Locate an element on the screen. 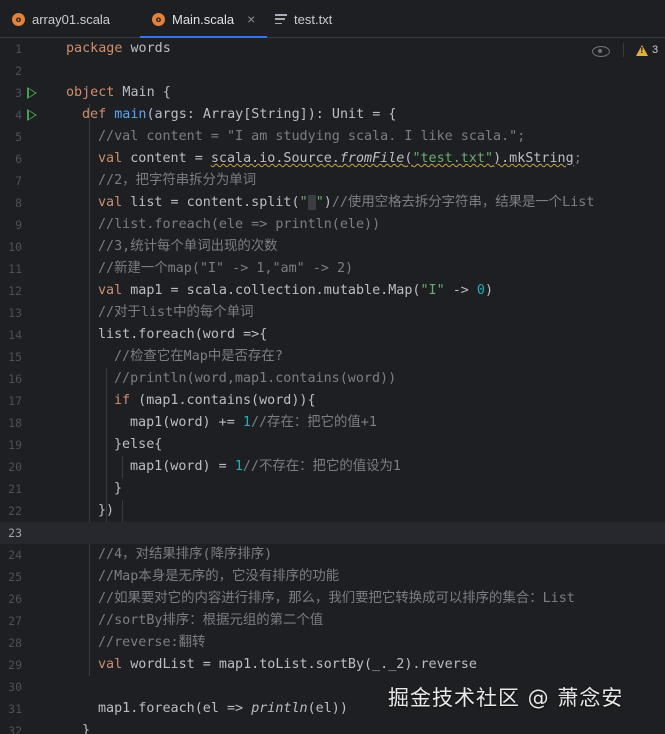 The height and width of the screenshot is (734, 665). code-text: //4，对结果排序(降序排序) is located at coordinates (185, 554).